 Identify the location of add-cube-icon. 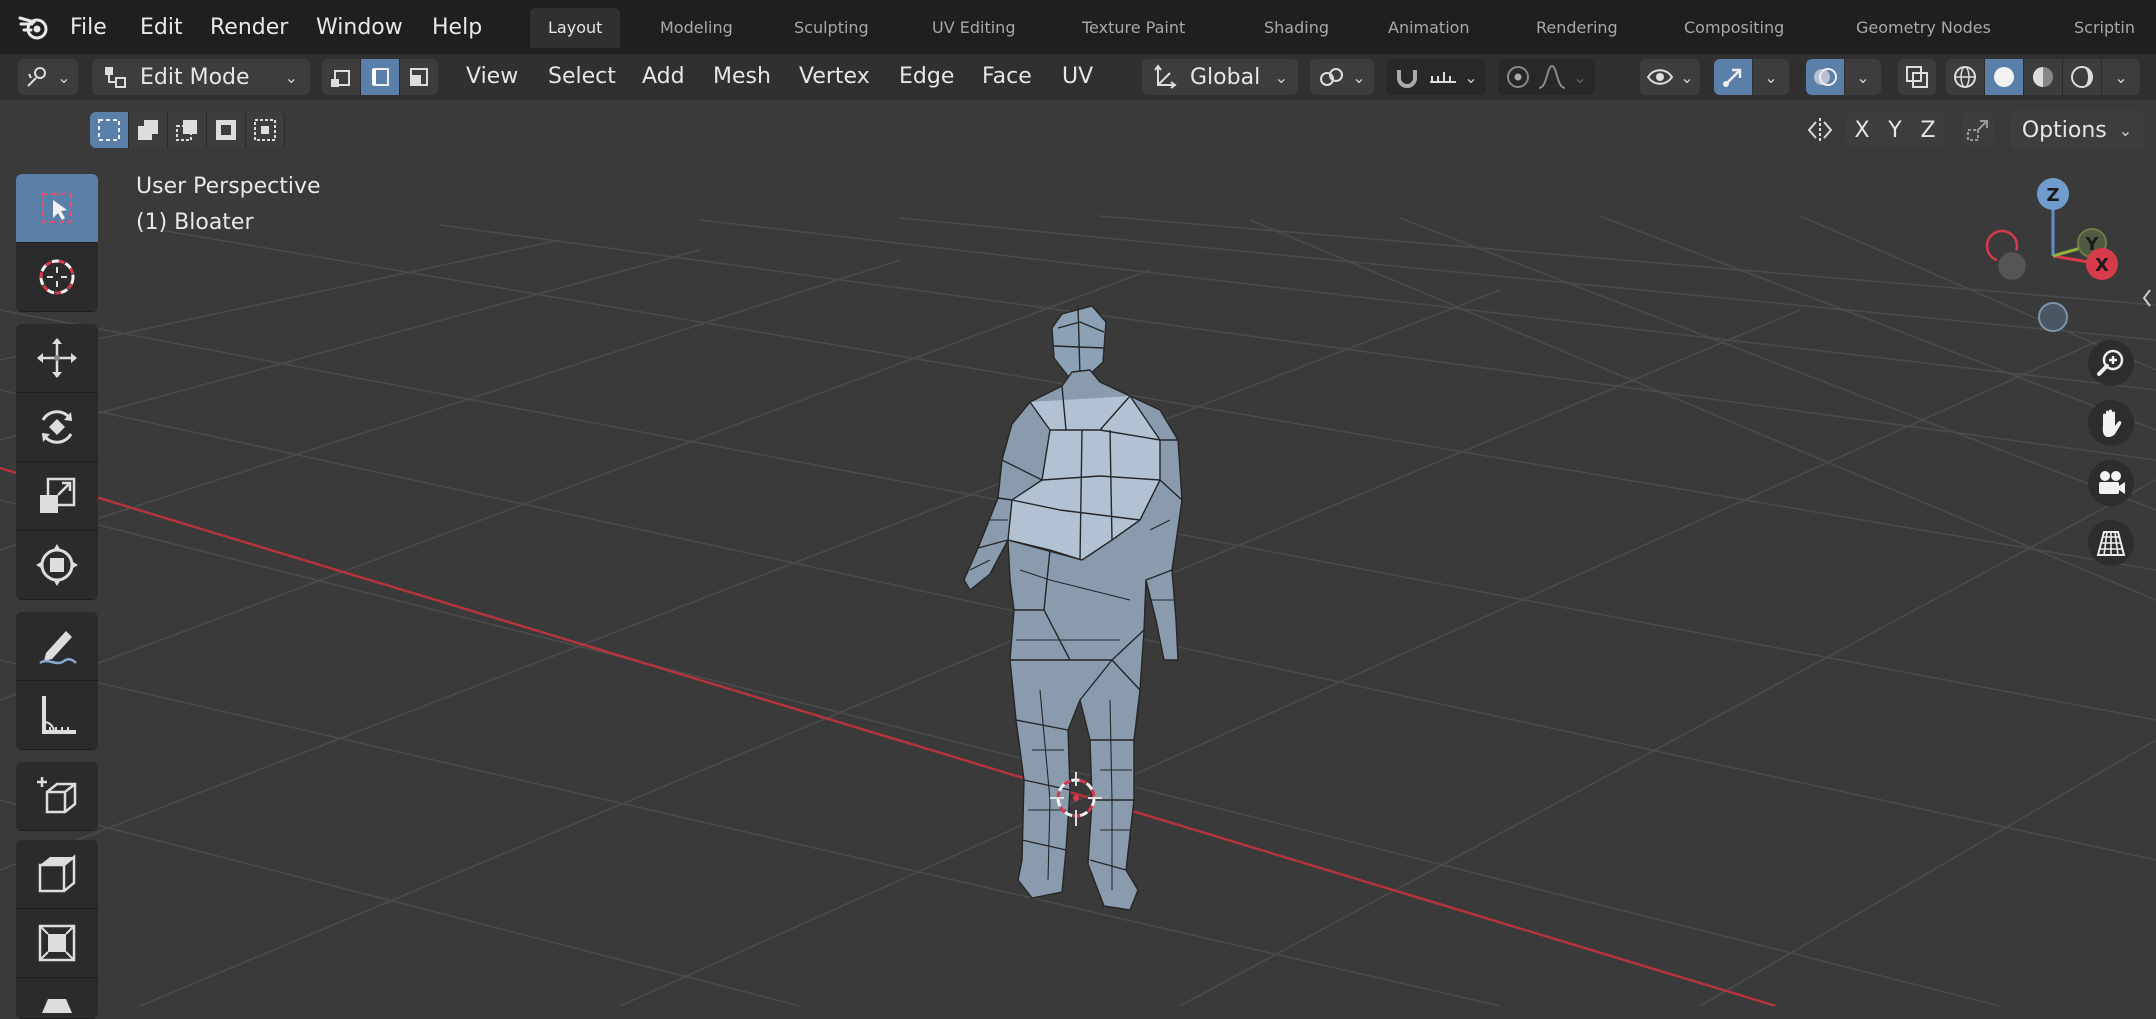
(57, 795).